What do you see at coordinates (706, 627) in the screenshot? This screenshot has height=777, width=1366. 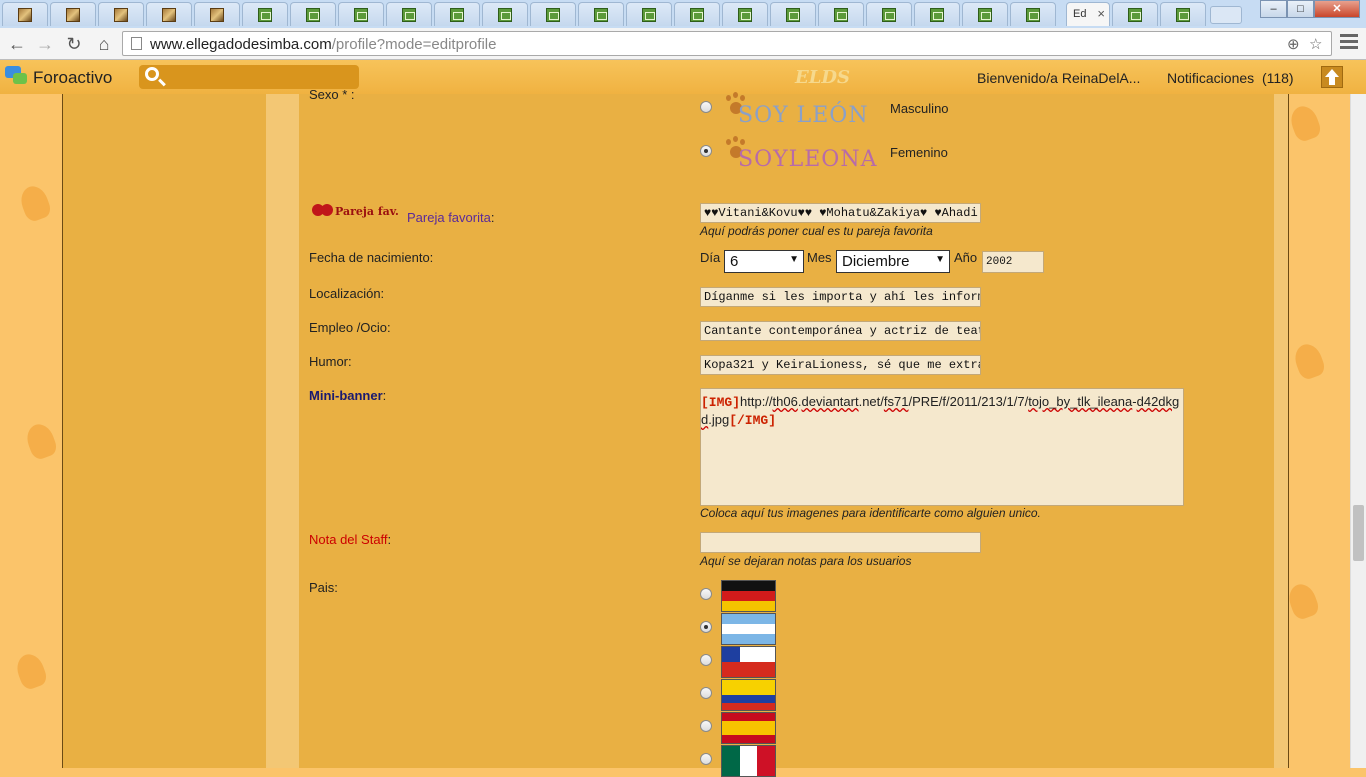 I see `country-radio-argentina` at bounding box center [706, 627].